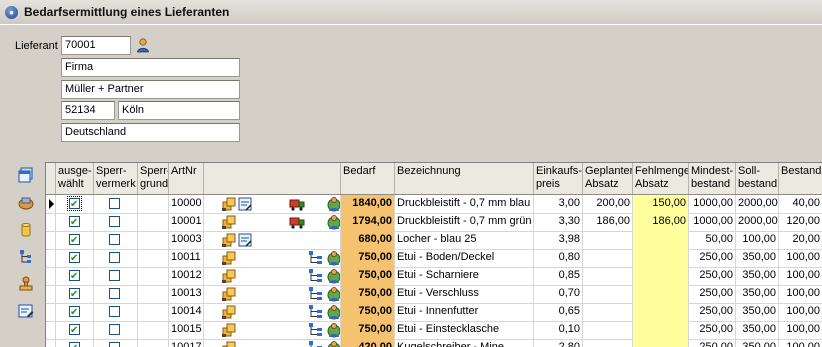  Describe the element at coordinates (116, 178) in the screenshot. I see `header-sperrvermerk: Sperr- vermerk` at that location.